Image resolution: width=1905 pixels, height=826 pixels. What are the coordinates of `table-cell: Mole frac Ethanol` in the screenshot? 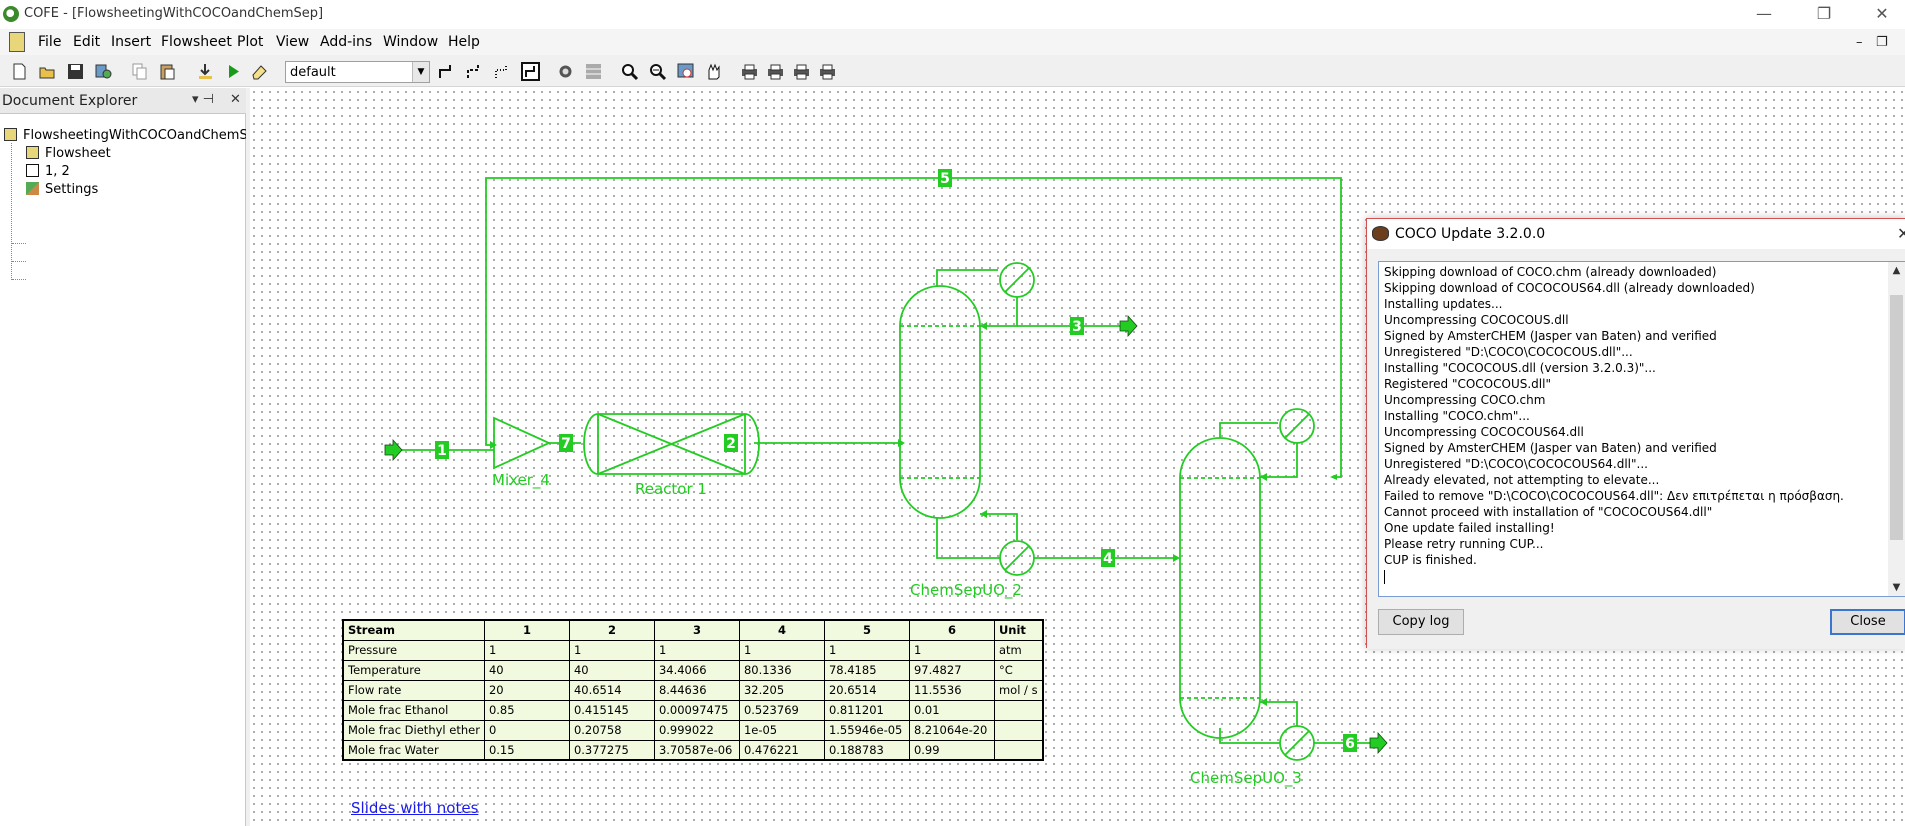 It's located at (413, 710).